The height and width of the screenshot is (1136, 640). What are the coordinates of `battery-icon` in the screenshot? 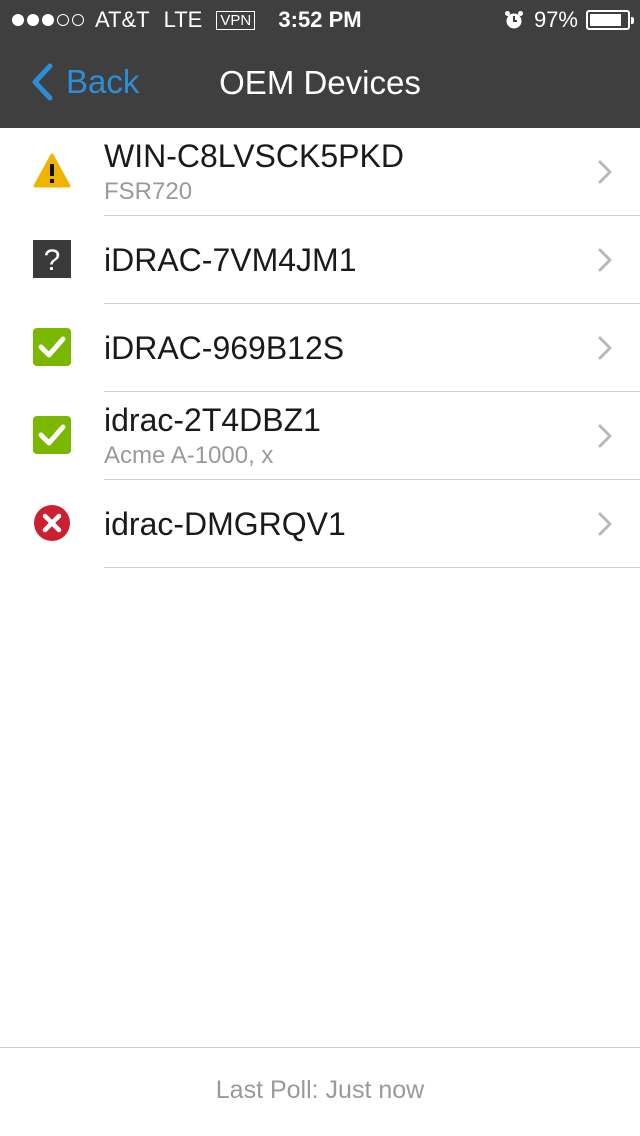 It's located at (610, 20).